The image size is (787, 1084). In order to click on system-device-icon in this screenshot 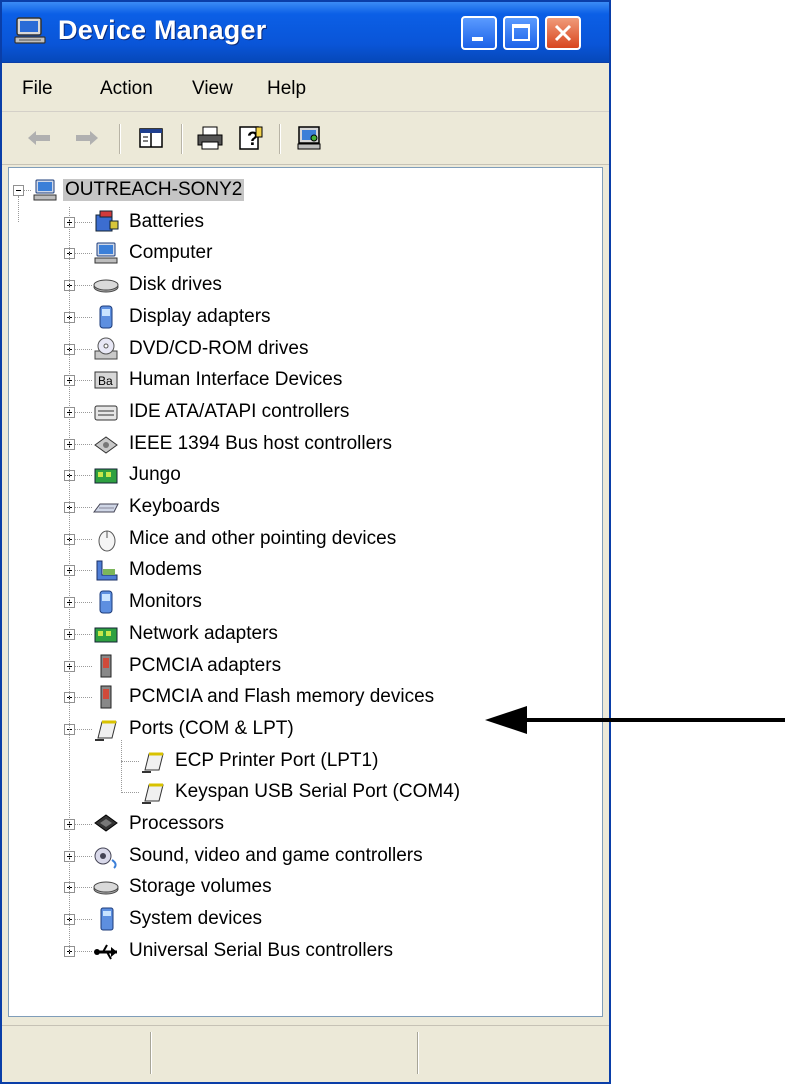, I will do `click(107, 919)`.